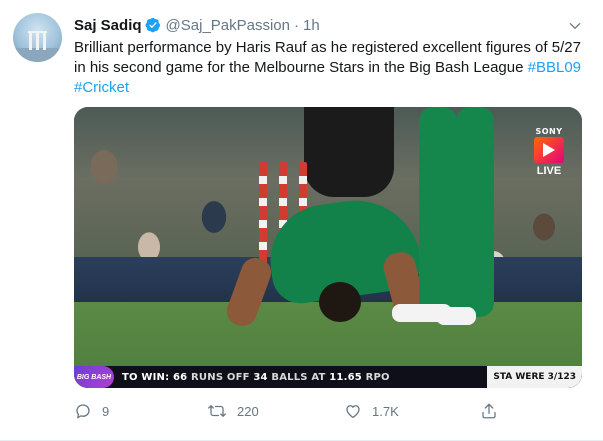  Describe the element at coordinates (549, 131) in the screenshot. I see `broadcaster-name: SONY` at that location.